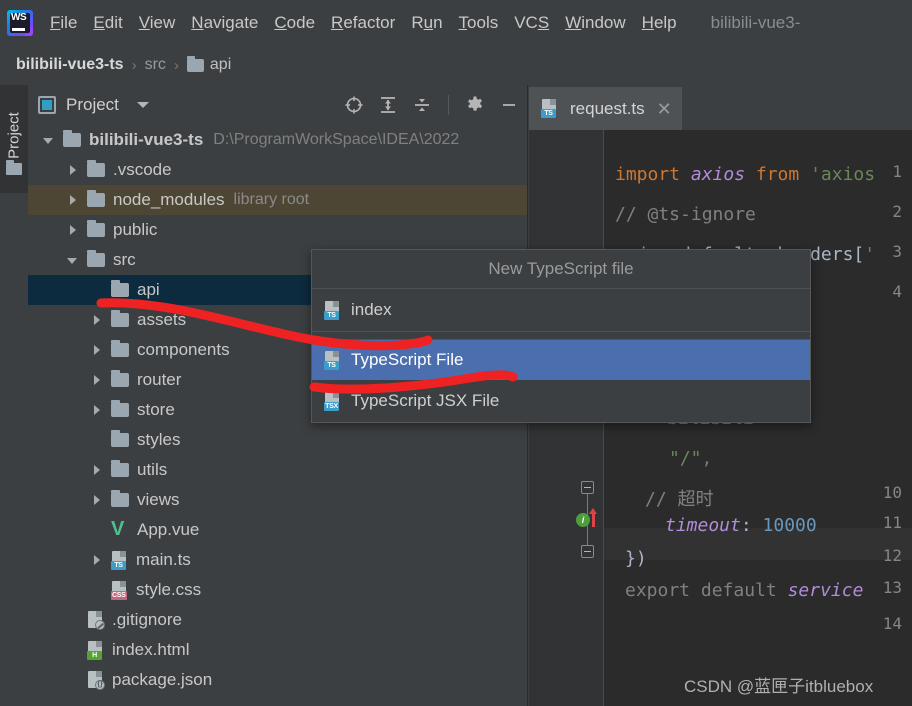 This screenshot has height=706, width=912. Describe the element at coordinates (583, 520) in the screenshot. I see `intention-bulb-icon: i` at that location.